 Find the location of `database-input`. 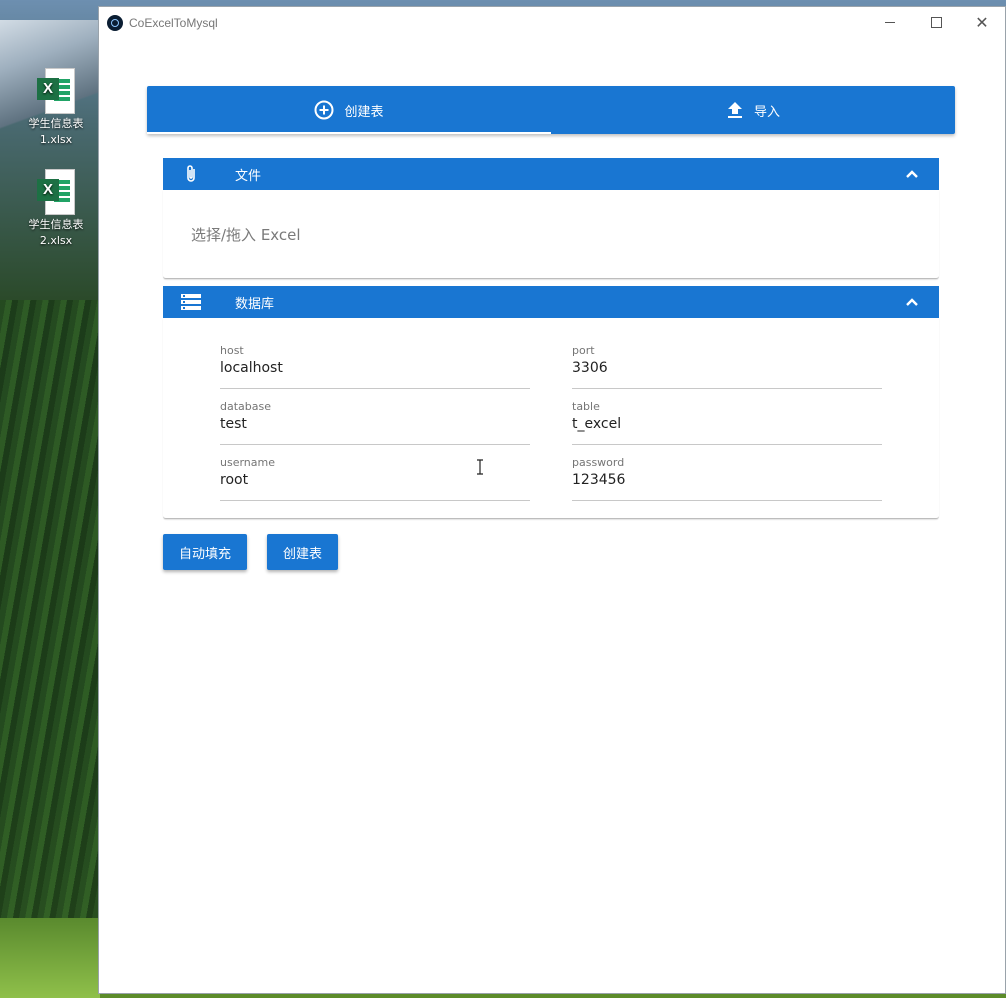

database-input is located at coordinates (375, 424).